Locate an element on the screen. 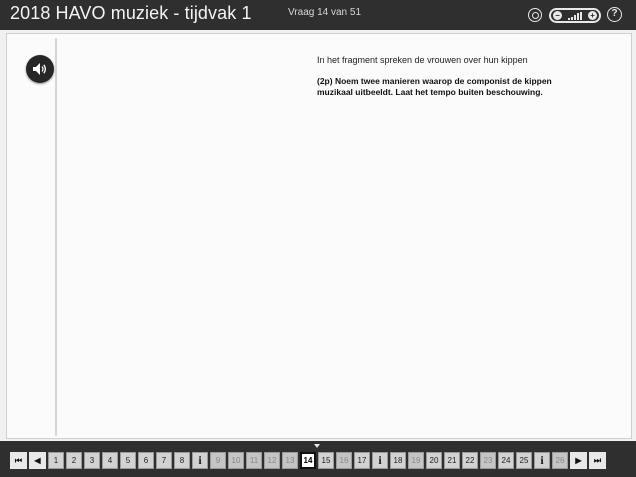 The image size is (636, 477). question-button-3: 3 is located at coordinates (92, 460).